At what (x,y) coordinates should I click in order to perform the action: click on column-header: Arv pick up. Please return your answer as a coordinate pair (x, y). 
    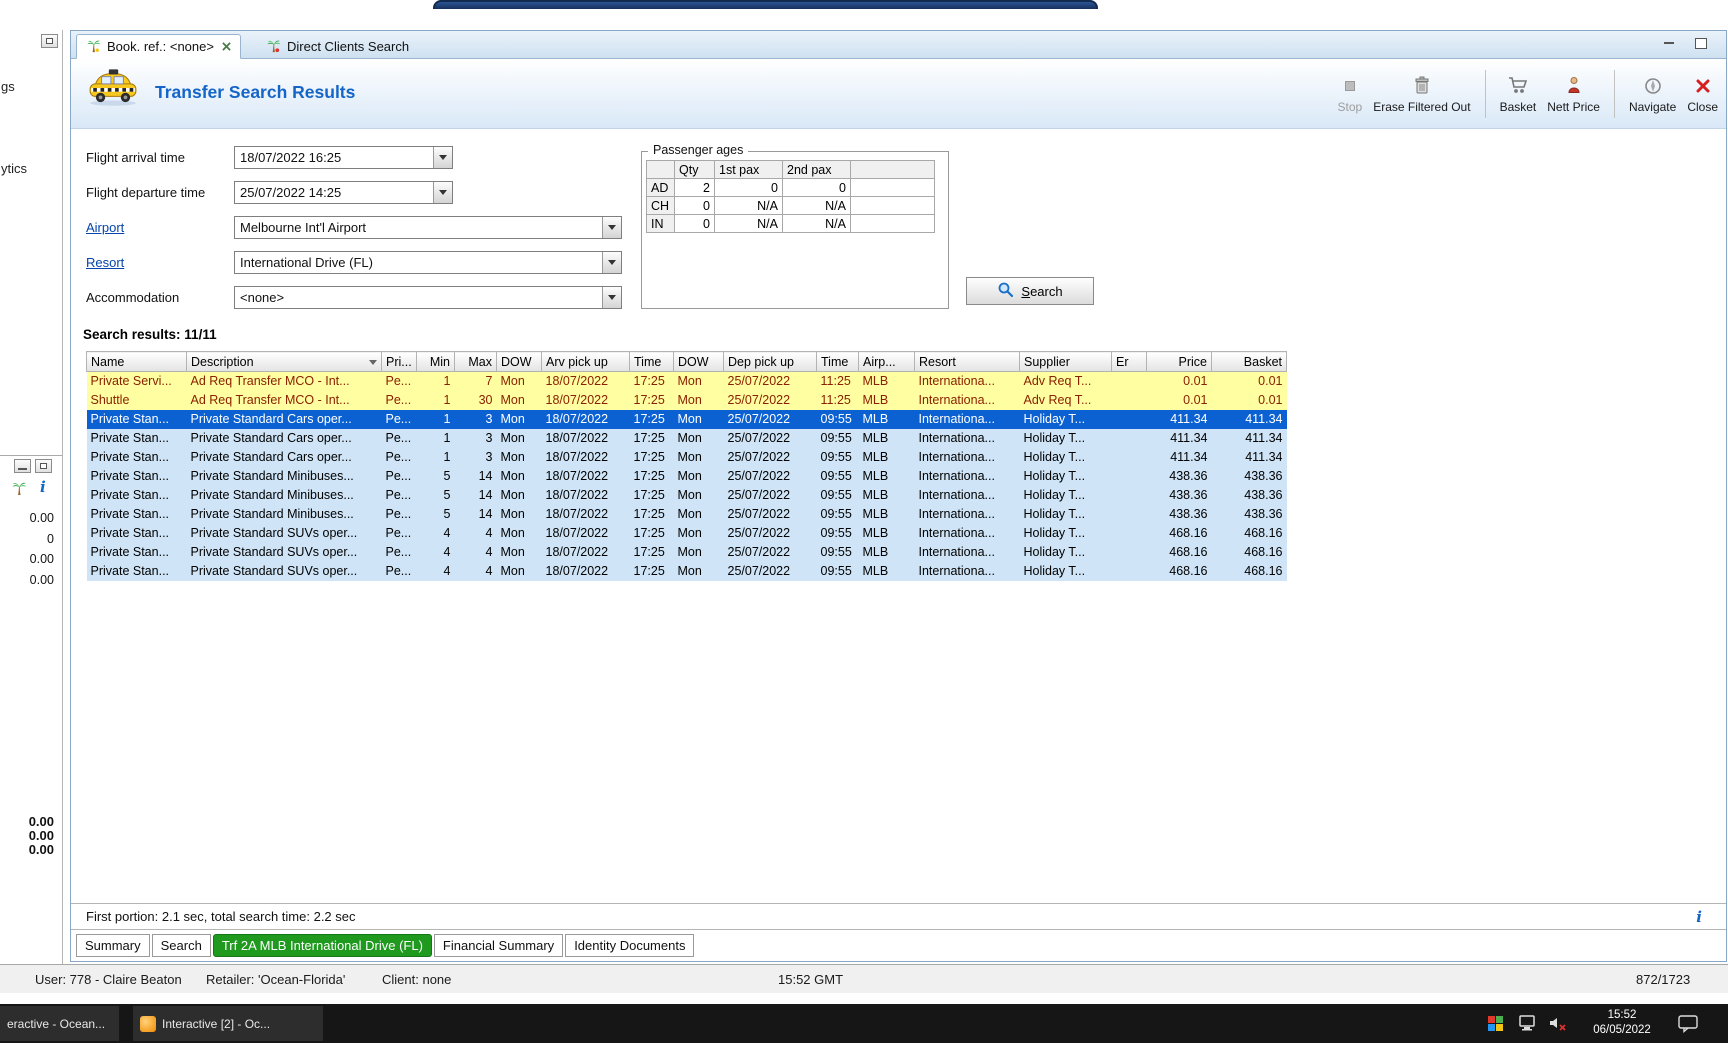
    Looking at the image, I should click on (585, 361).